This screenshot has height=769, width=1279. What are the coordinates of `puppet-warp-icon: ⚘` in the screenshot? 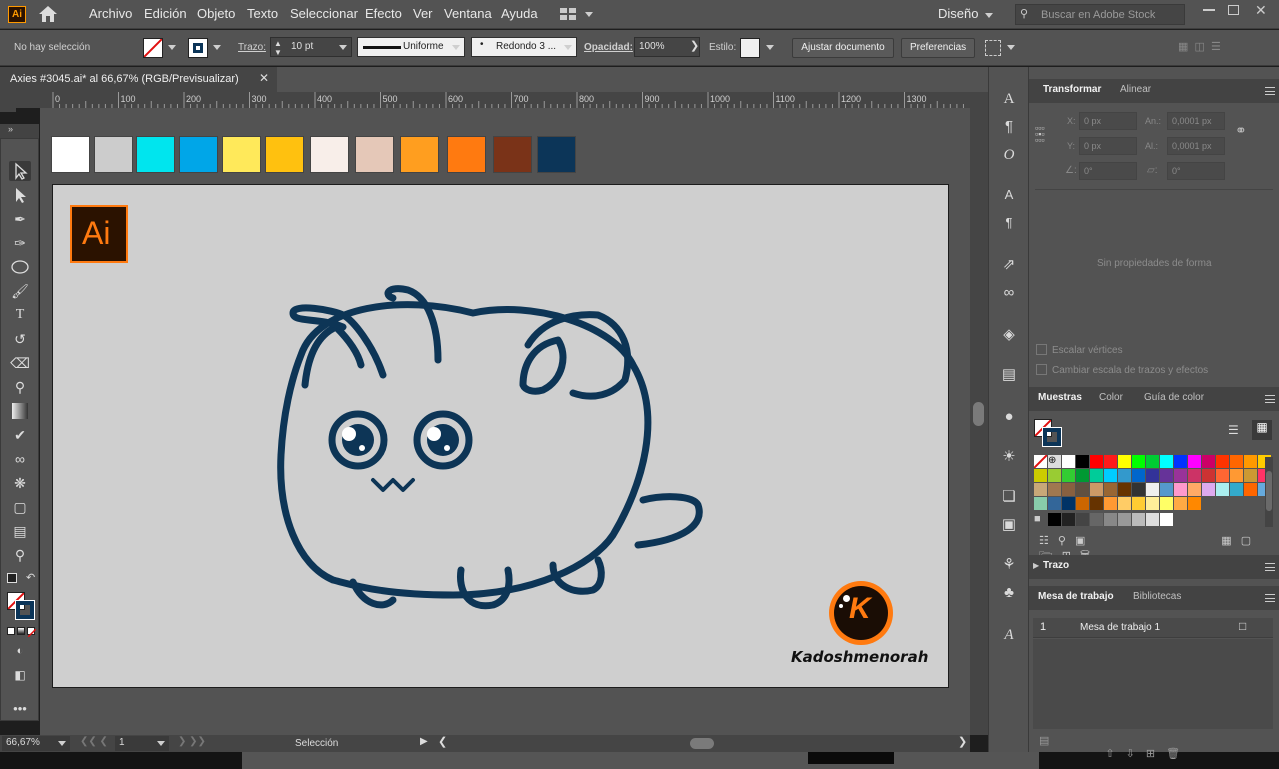 It's located at (1009, 565).